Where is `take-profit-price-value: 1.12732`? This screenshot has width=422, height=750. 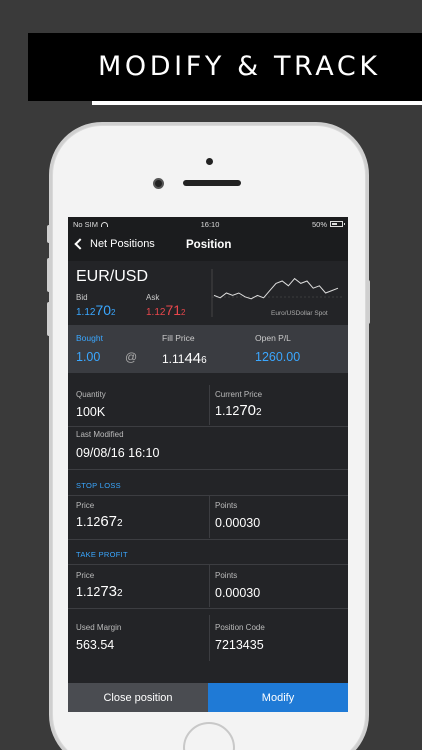 take-profit-price-value: 1.12732 is located at coordinates (99, 591).